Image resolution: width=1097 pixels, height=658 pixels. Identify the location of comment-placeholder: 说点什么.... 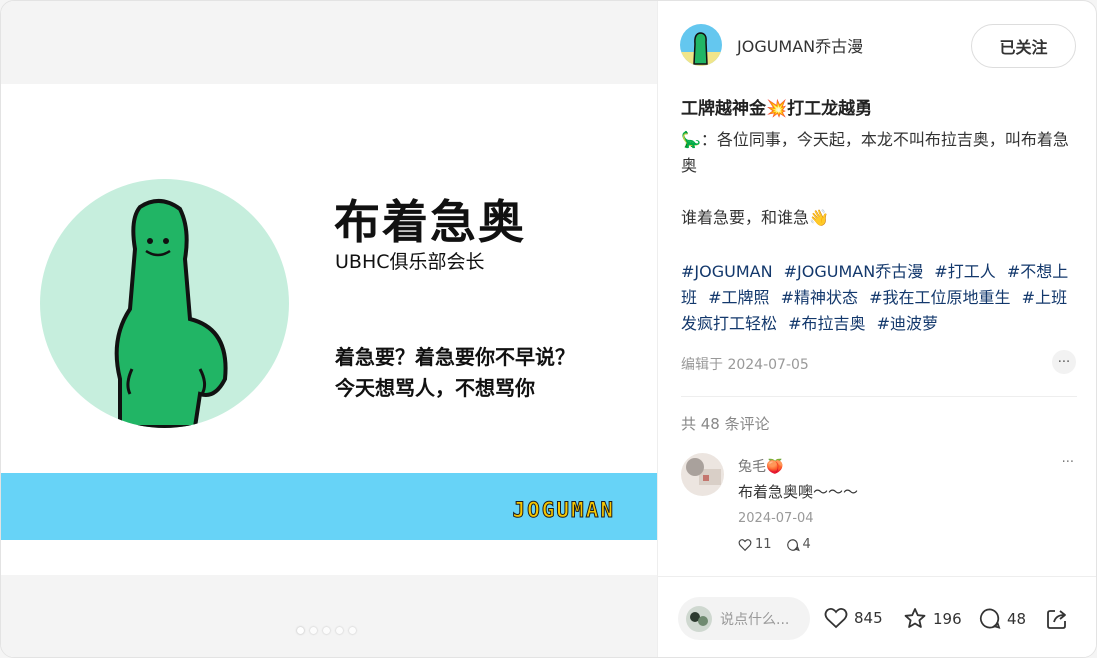
(755, 619).